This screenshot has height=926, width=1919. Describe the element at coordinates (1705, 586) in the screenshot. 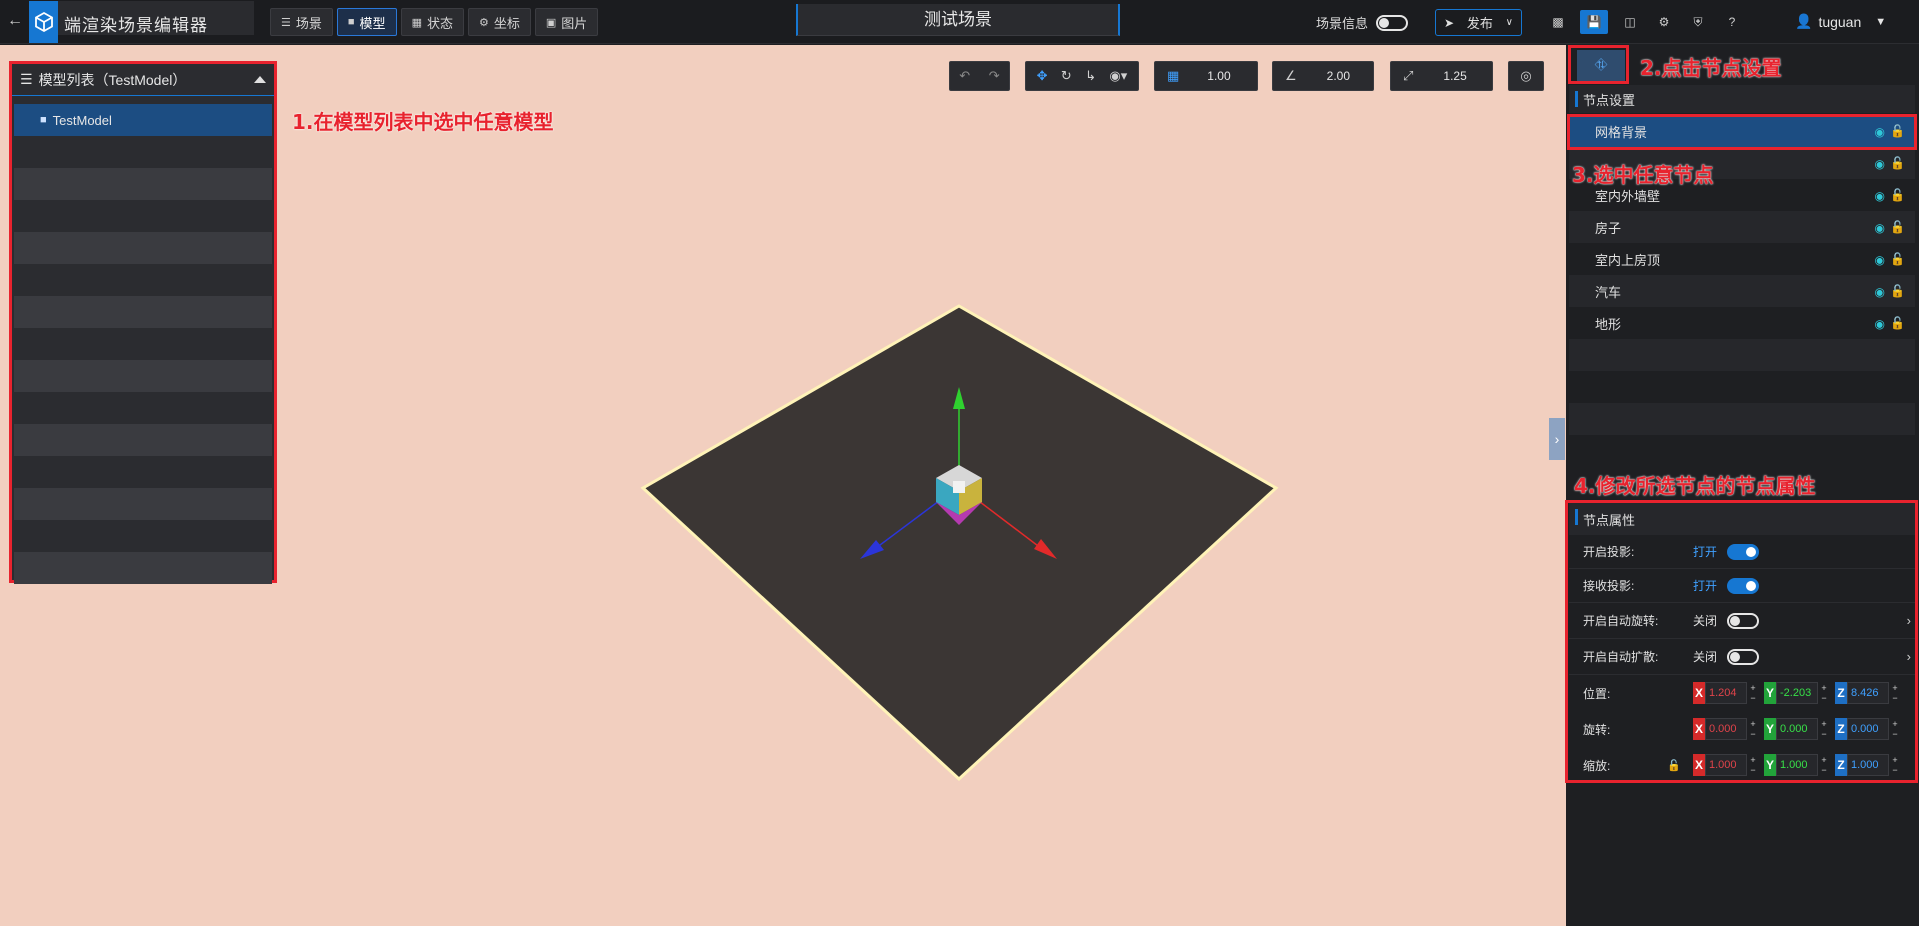

I see `receive-shadow-value: 打开` at that location.